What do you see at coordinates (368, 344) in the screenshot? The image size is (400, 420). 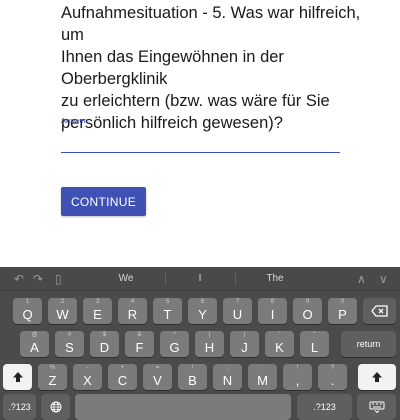 I see `return-key: return` at bounding box center [368, 344].